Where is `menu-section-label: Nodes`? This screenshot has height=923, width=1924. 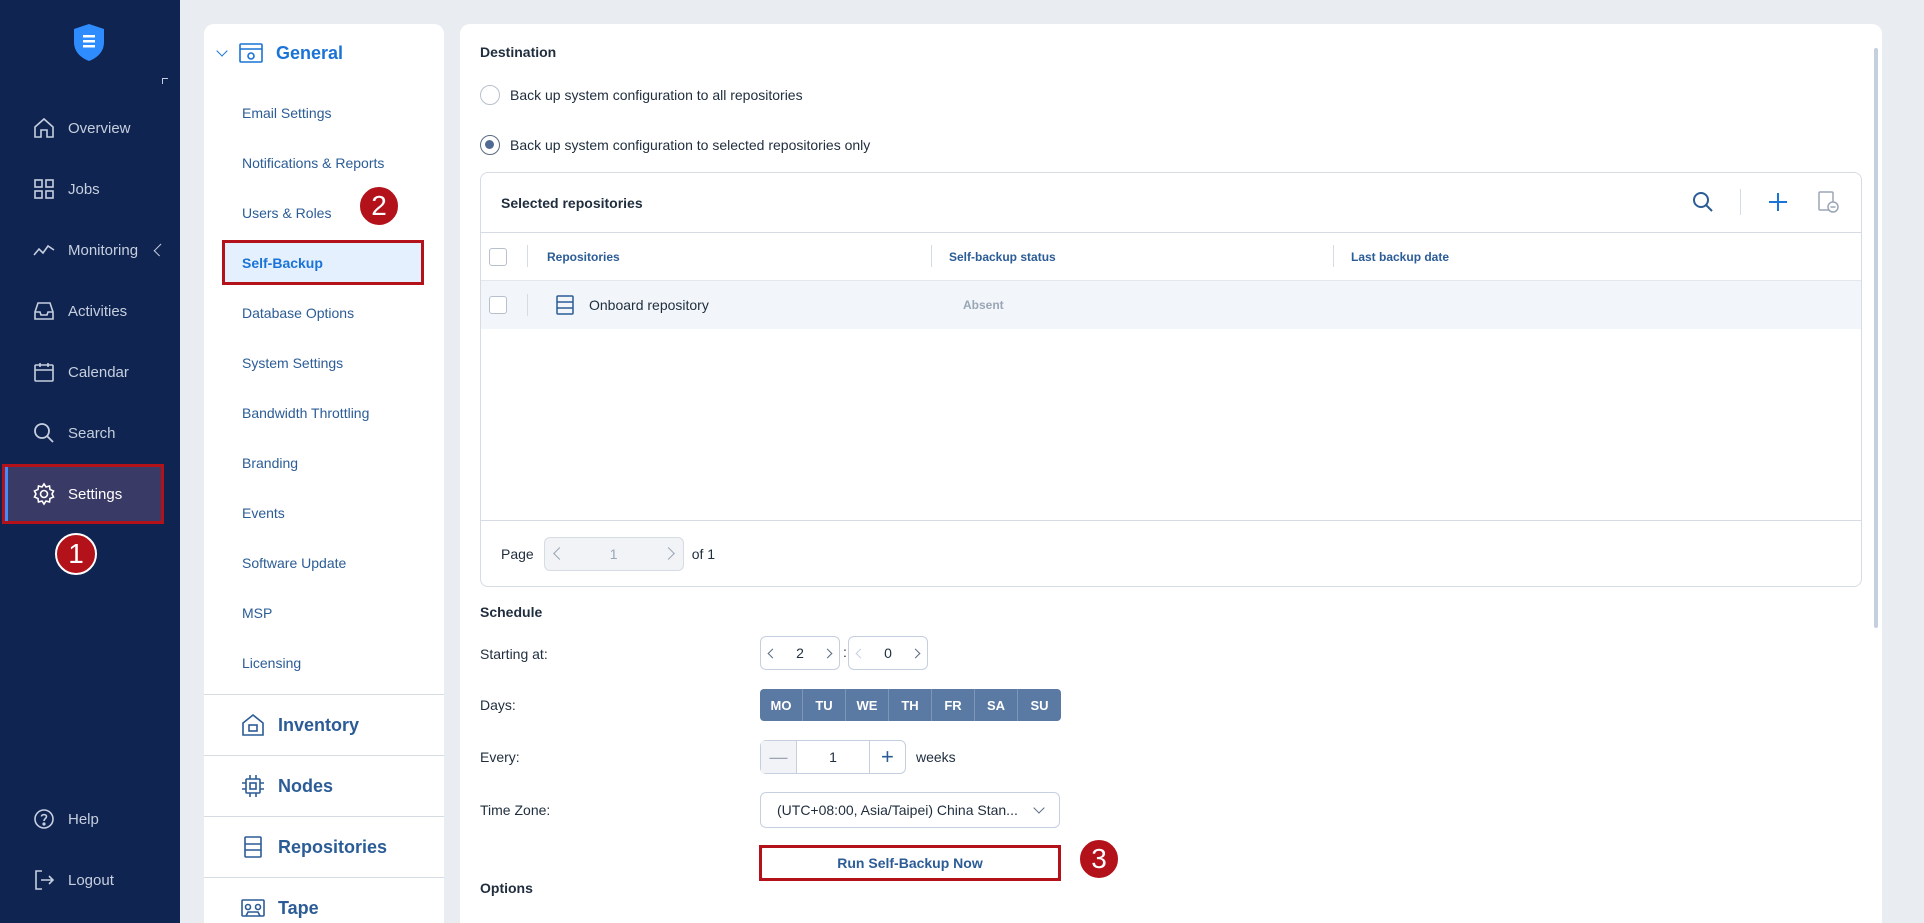 menu-section-label: Nodes is located at coordinates (306, 785).